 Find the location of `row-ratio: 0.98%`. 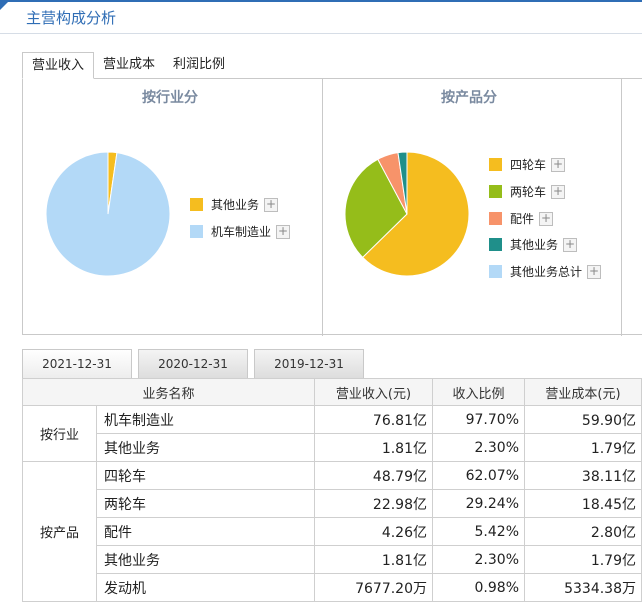

row-ratio: 0.98% is located at coordinates (478, 587).